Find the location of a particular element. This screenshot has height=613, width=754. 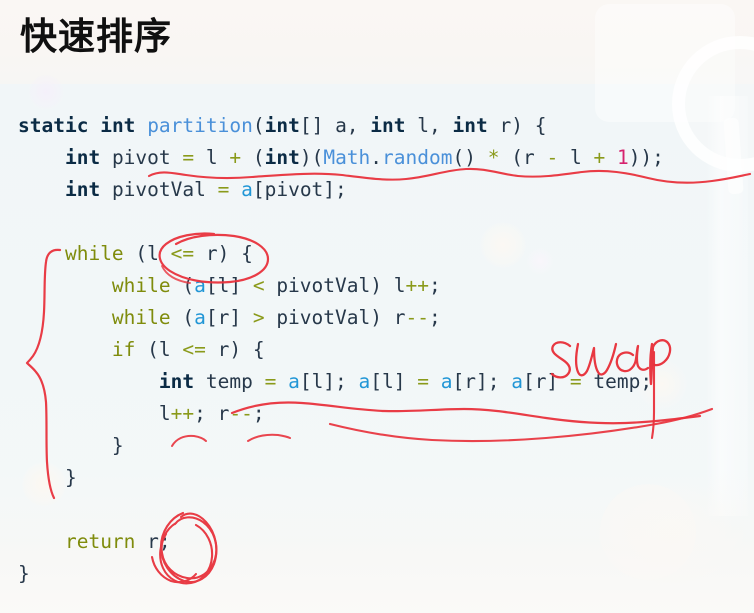

code-token: static is located at coordinates (53, 125).